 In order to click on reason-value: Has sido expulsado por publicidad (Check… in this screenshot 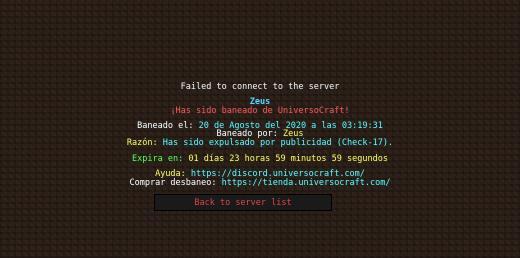, I will do `click(278, 143)`.